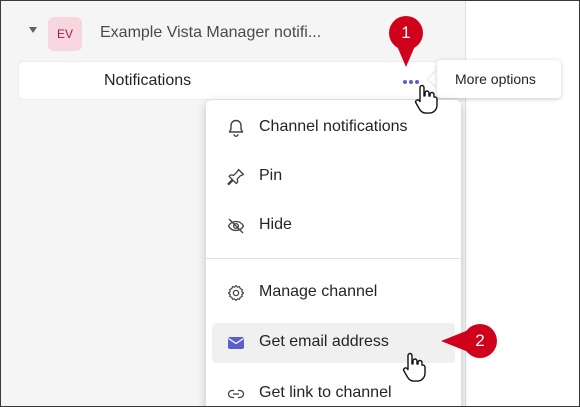  What do you see at coordinates (236, 394) in the screenshot?
I see `link-icon` at bounding box center [236, 394].